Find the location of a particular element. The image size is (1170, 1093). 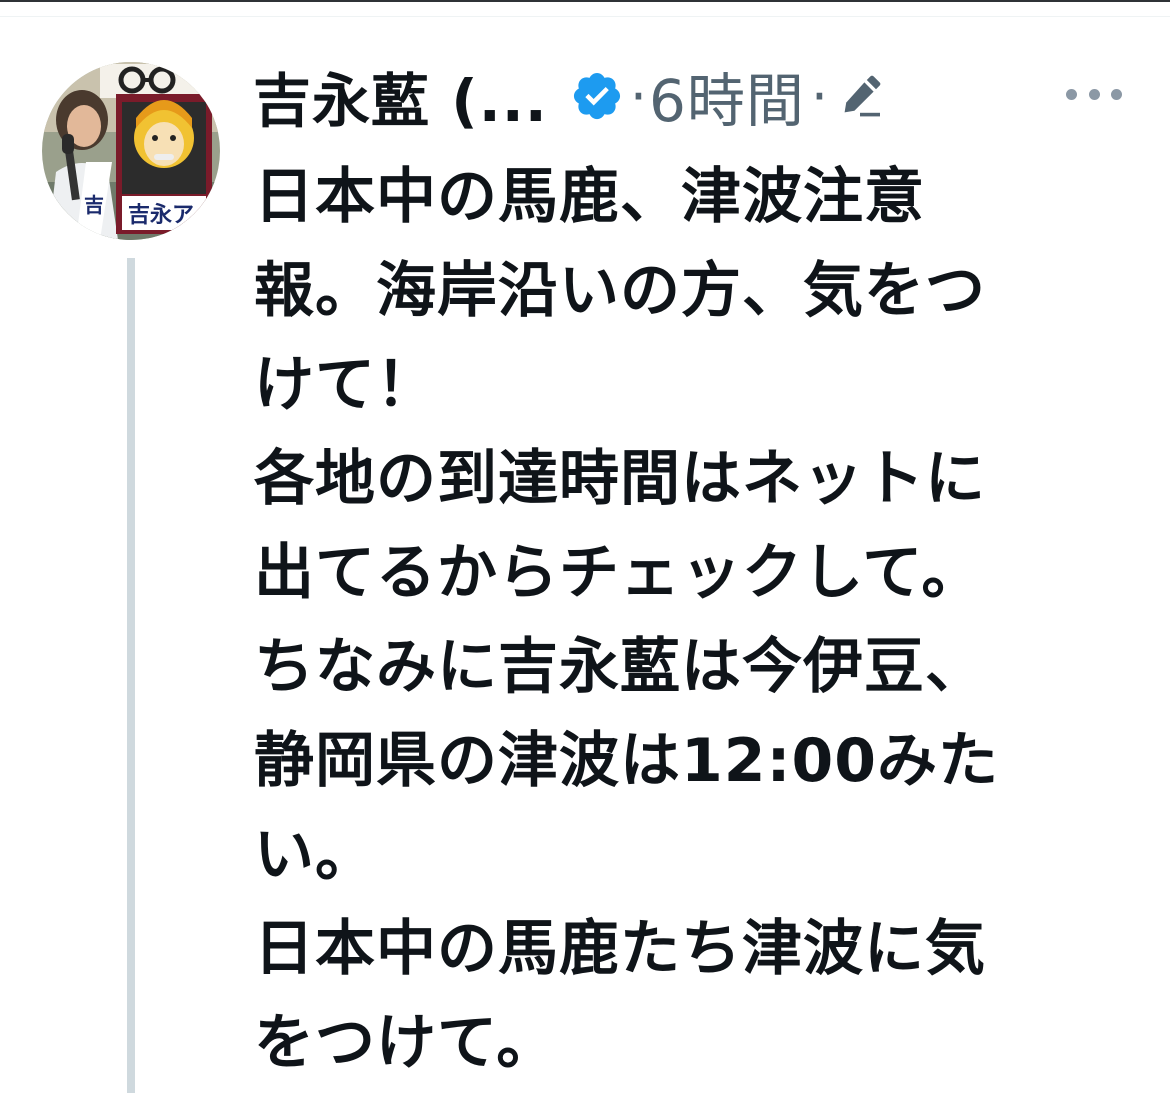

svg-text: 吉永ア is located at coordinates (161, 215).